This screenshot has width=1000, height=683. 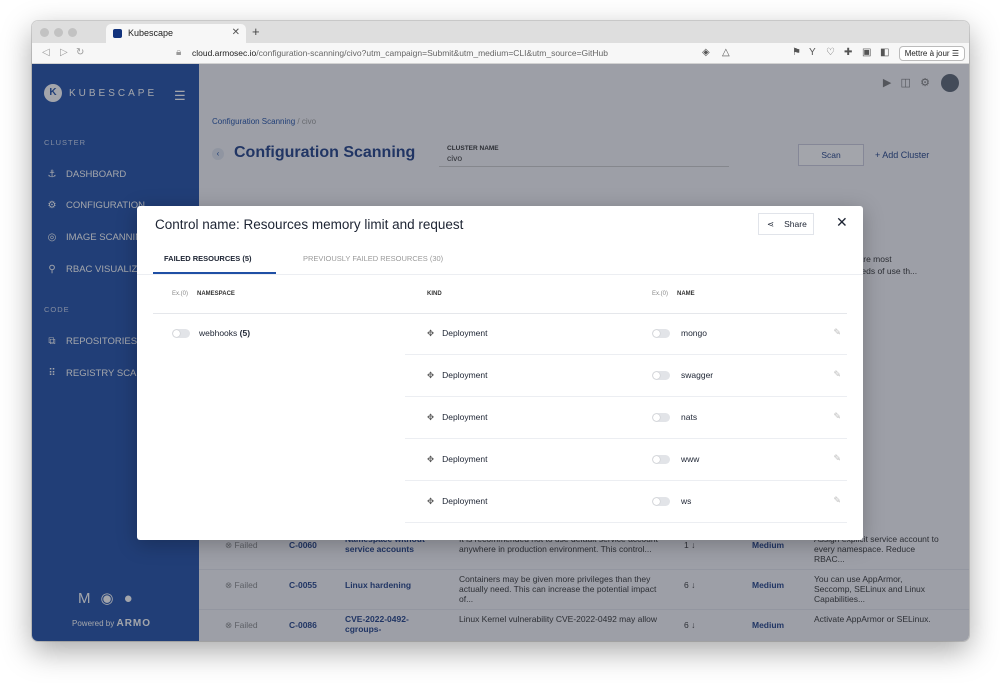 What do you see at coordinates (224, 53) in the screenshot?
I see `url-host: cloud.armosec.io` at bounding box center [224, 53].